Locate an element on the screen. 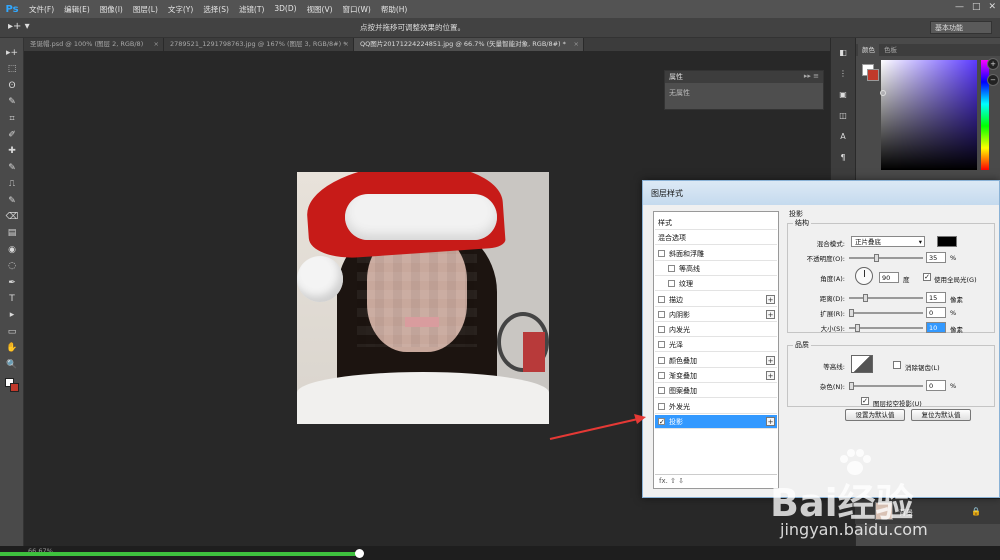  close-window-button: ✕ is located at coordinates (992, 7).